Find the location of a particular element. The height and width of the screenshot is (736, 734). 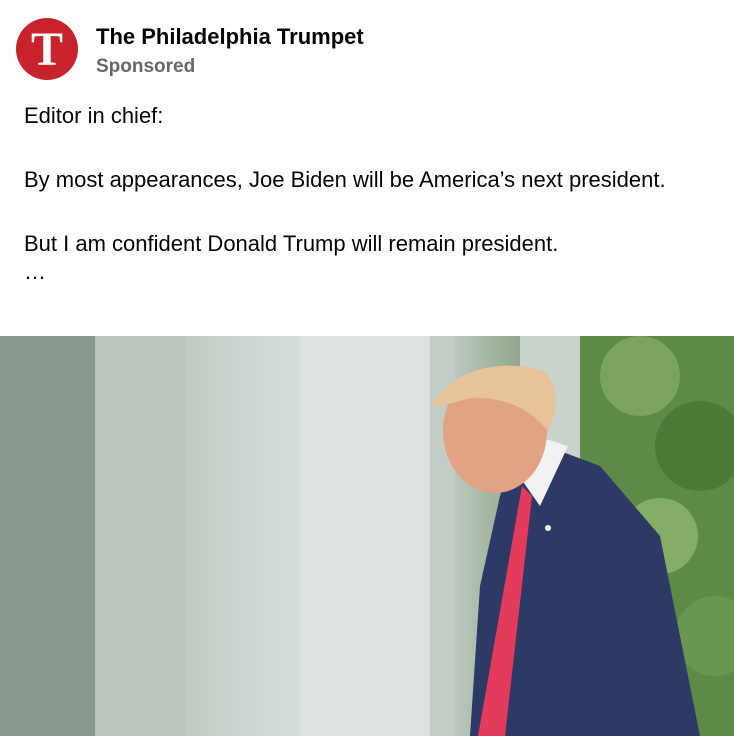

post-header: T The Philadelphia Trumpet Sponsored is located at coordinates (366, 50).